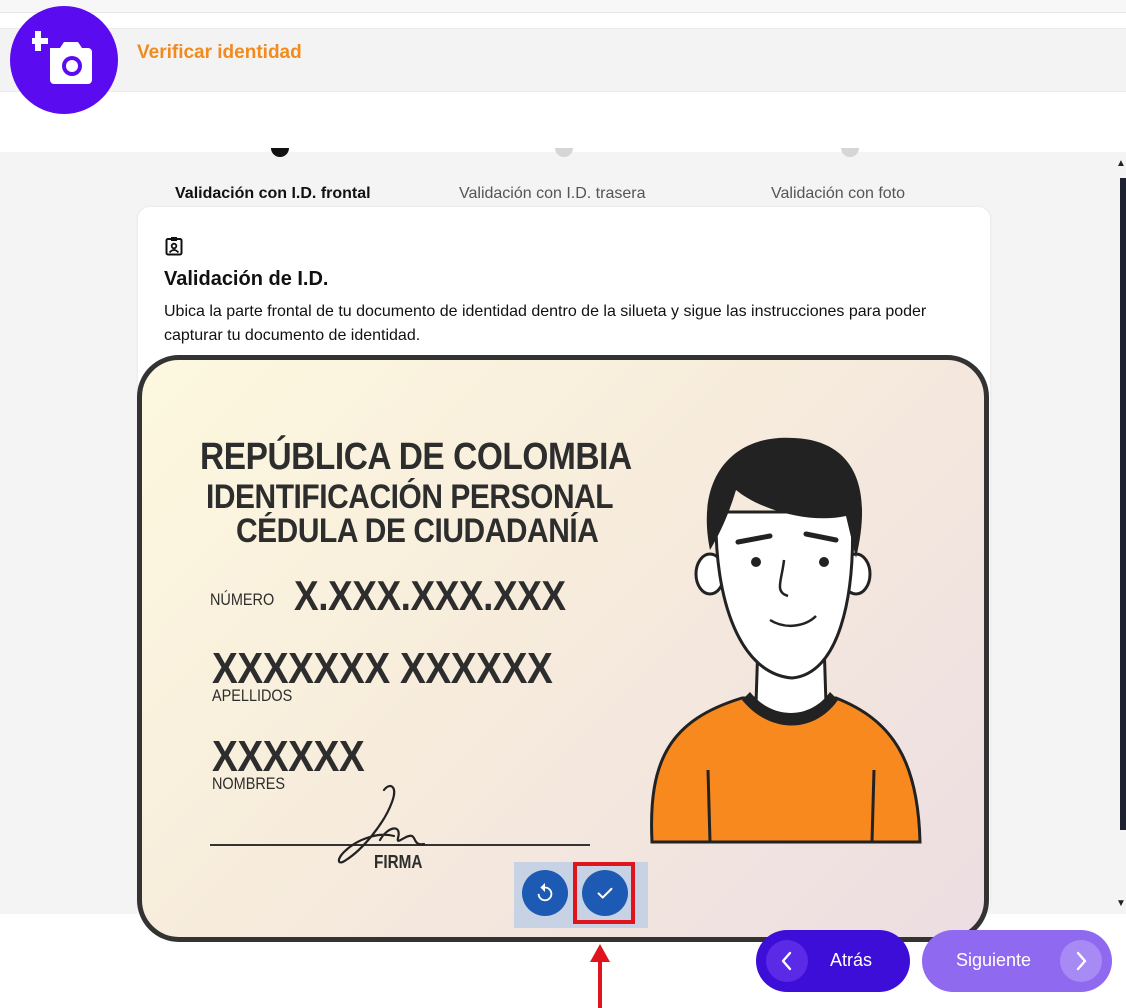 The image size is (1126, 1008). I want to click on add-photo-camera-icon, so click(62, 57).